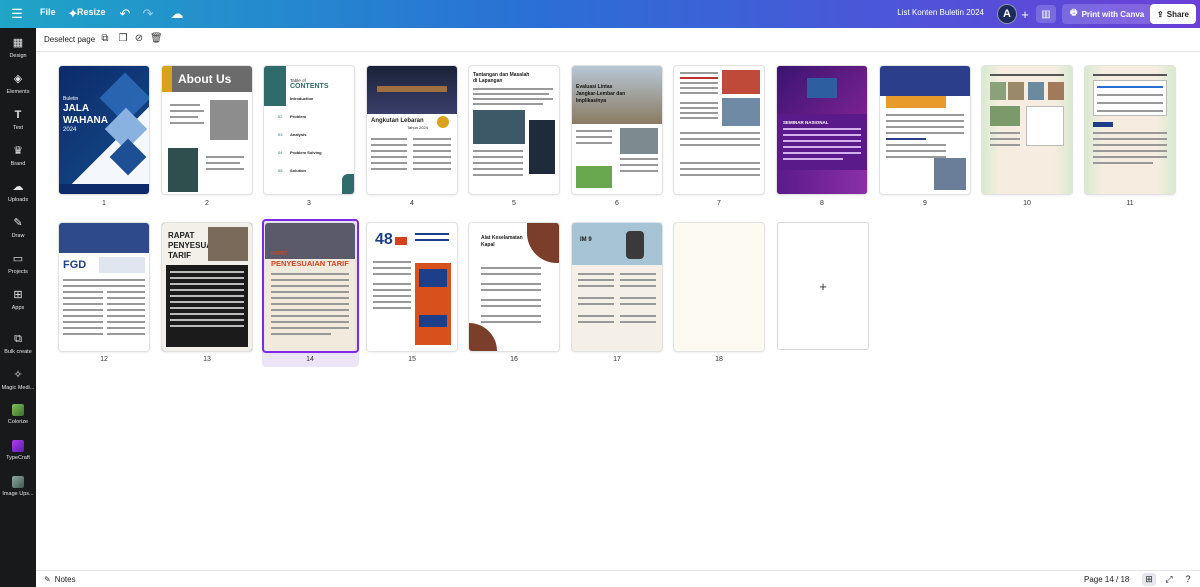  I want to click on delete-page-icon: 🗑, so click(156, 39).